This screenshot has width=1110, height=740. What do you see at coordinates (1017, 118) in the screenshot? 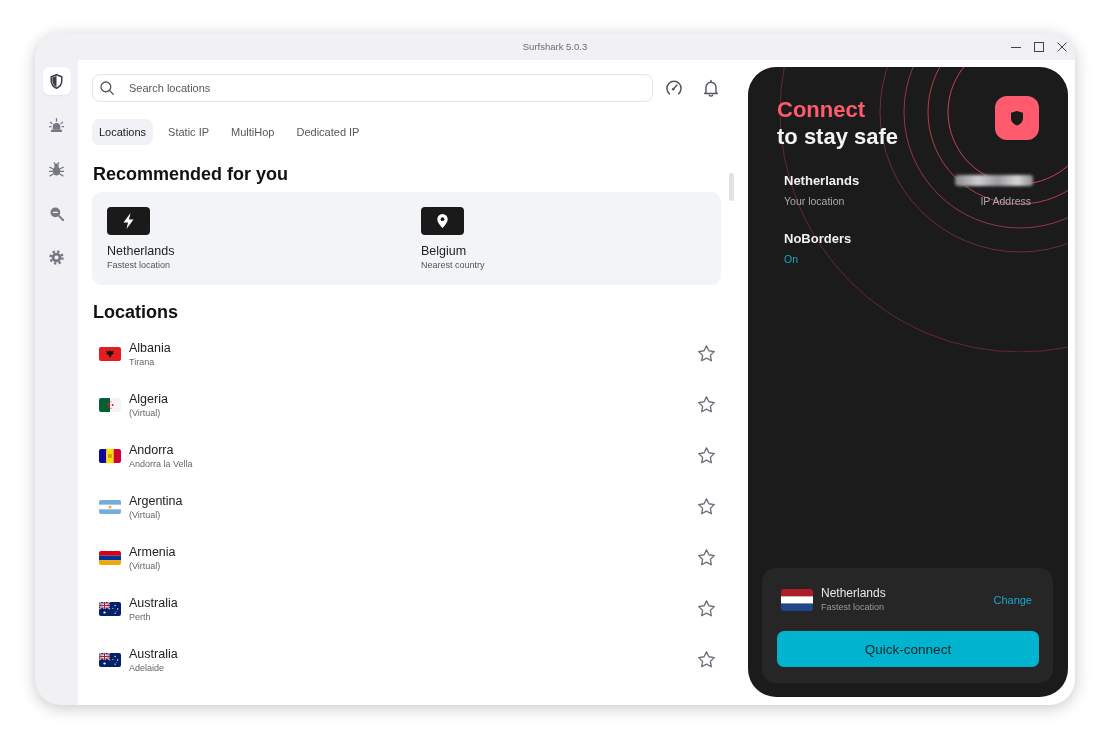
I see `shield-logo-icon` at bounding box center [1017, 118].